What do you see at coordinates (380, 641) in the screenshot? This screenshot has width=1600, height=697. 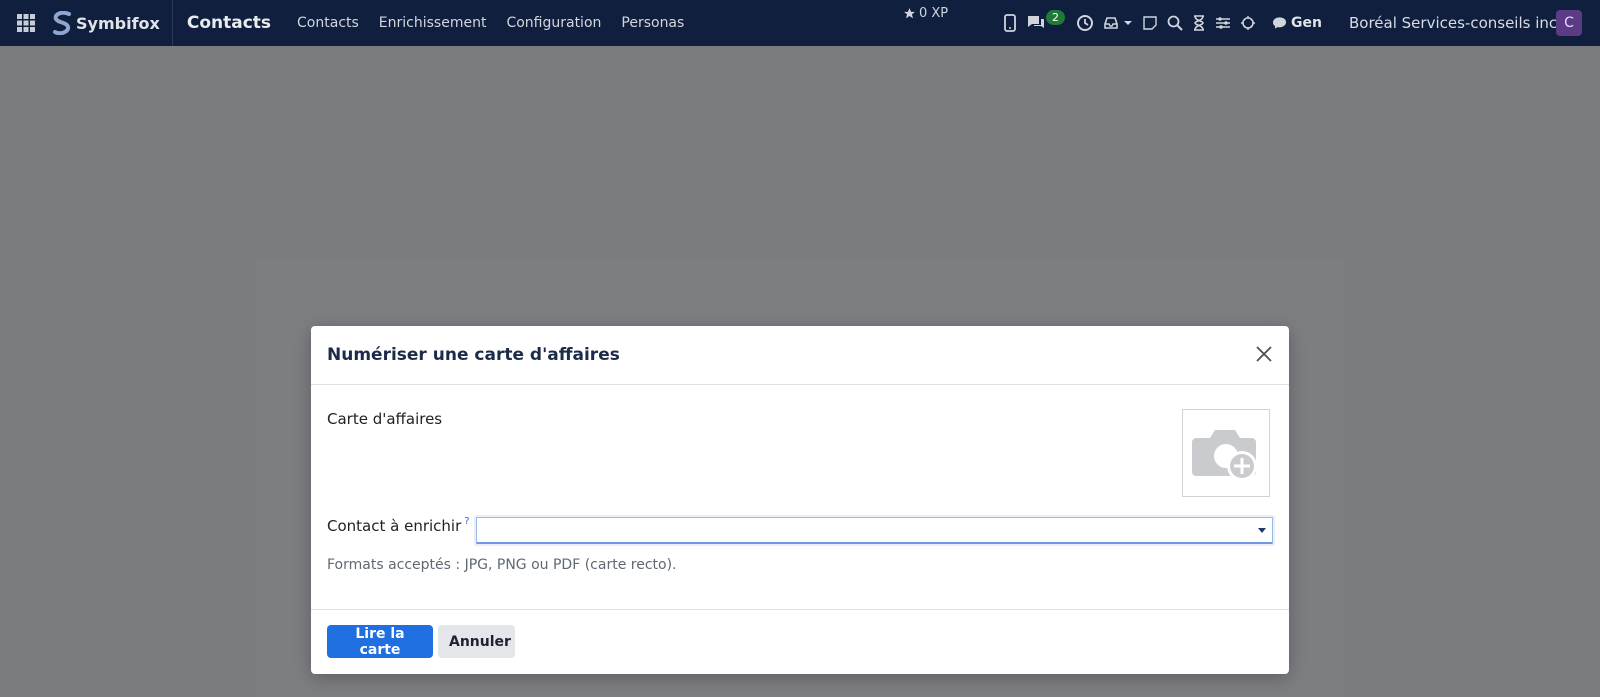 I see `read-card-button: Lire la carte` at bounding box center [380, 641].